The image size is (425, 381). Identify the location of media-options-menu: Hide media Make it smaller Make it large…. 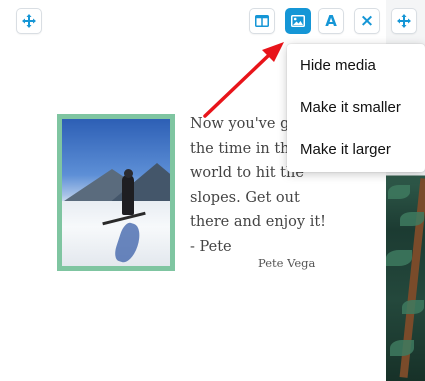
(356, 108).